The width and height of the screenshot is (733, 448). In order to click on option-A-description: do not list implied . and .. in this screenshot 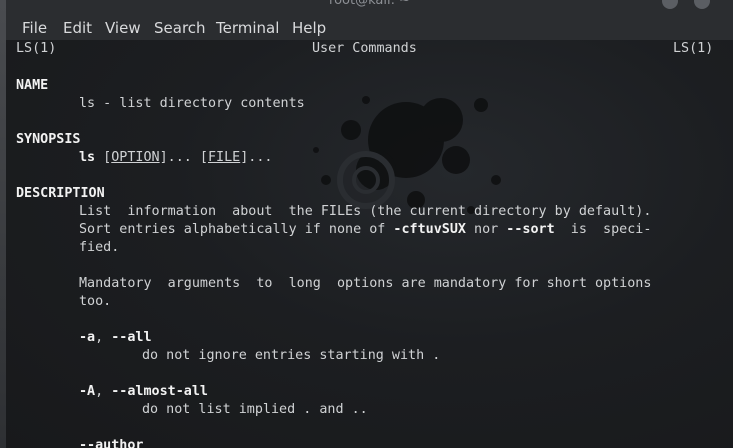, I will do `click(255, 409)`.